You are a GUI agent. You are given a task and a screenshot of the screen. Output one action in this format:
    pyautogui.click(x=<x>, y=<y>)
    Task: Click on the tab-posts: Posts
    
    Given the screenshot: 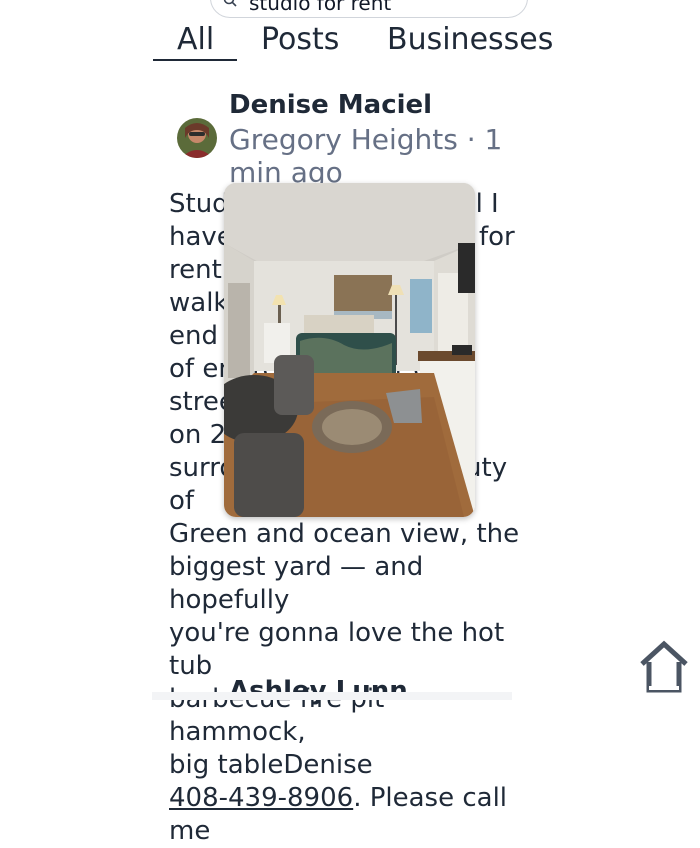 What is the action you would take?
    pyautogui.click(x=300, y=39)
    